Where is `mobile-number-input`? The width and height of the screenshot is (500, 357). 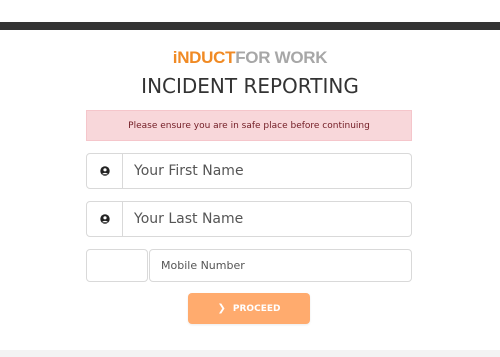
mobile-number-input is located at coordinates (280, 265).